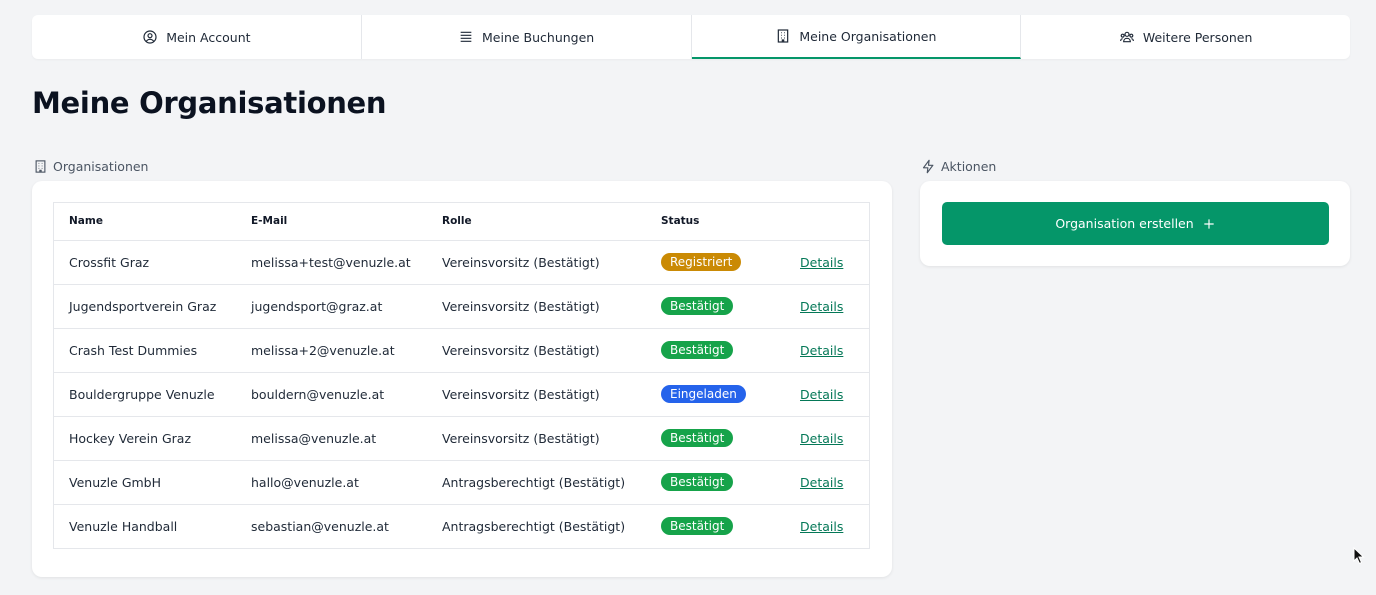 This screenshot has height=595, width=1376. Describe the element at coordinates (969, 166) in the screenshot. I see `section-title: Aktionen` at that location.